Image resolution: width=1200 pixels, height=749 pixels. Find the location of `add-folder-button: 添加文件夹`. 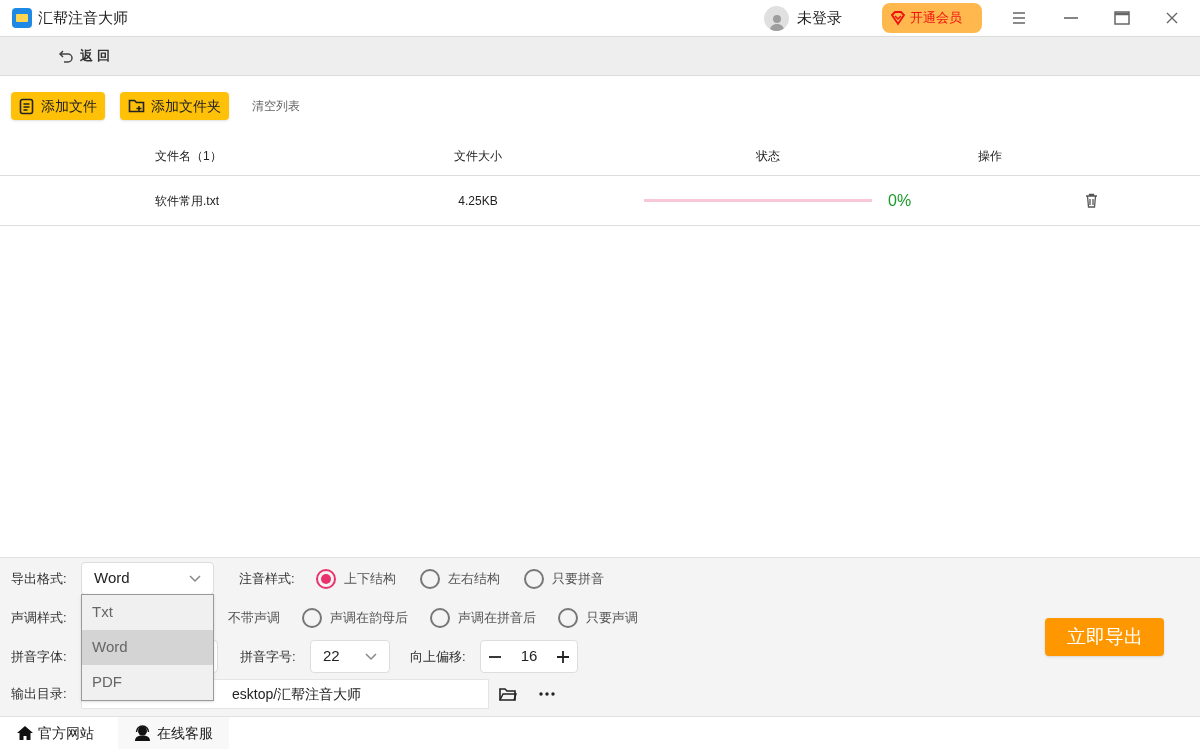

add-folder-button: 添加文件夹 is located at coordinates (174, 106).